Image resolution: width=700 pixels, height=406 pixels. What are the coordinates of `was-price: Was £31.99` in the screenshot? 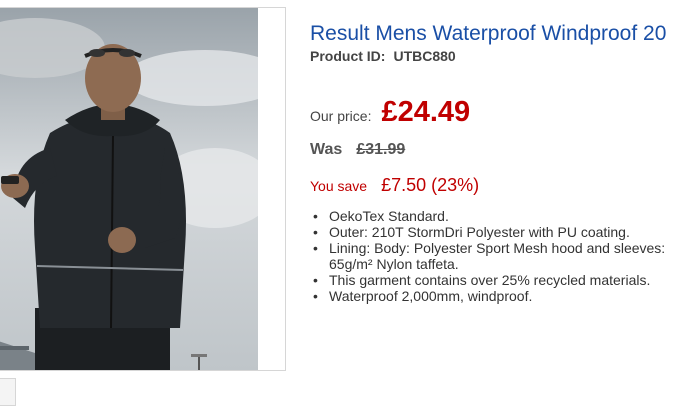 It's located at (357, 150).